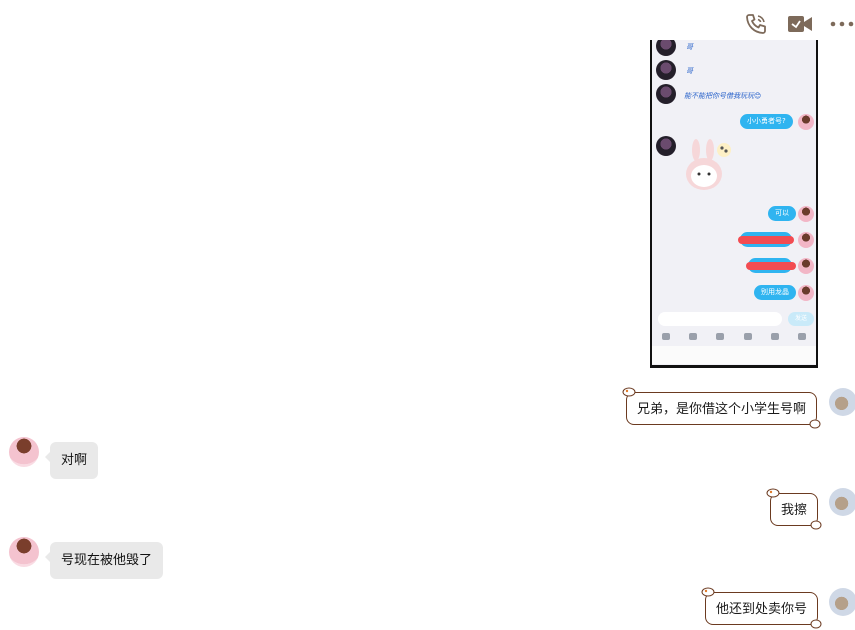  What do you see at coordinates (708, 164) in the screenshot?
I see `bunny-sticker-icon` at bounding box center [708, 164].